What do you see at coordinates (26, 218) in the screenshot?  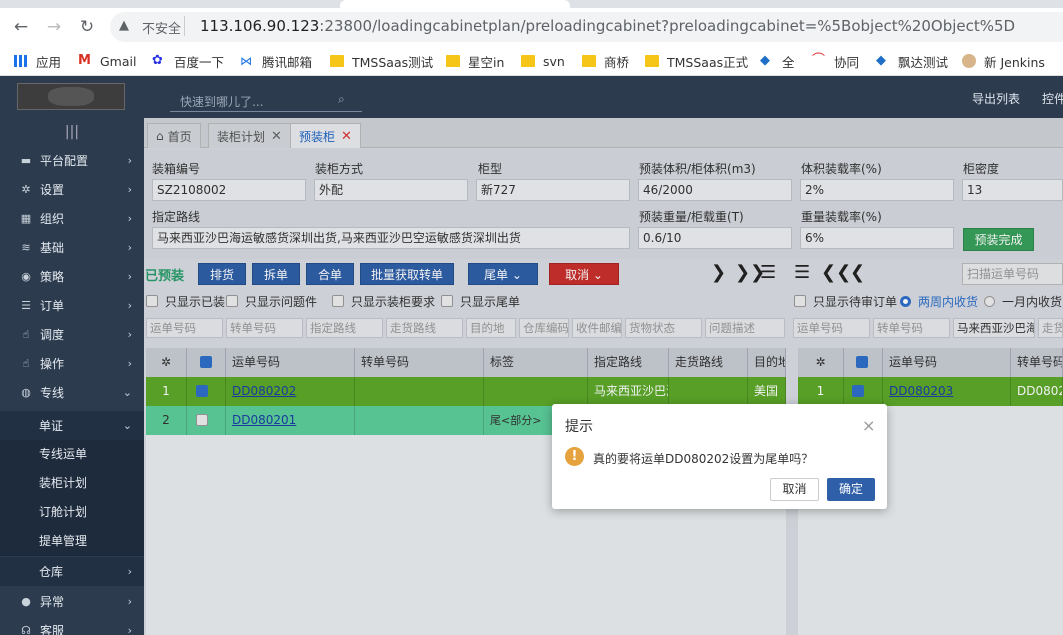 I see `org-chart-icon: ▦` at bounding box center [26, 218].